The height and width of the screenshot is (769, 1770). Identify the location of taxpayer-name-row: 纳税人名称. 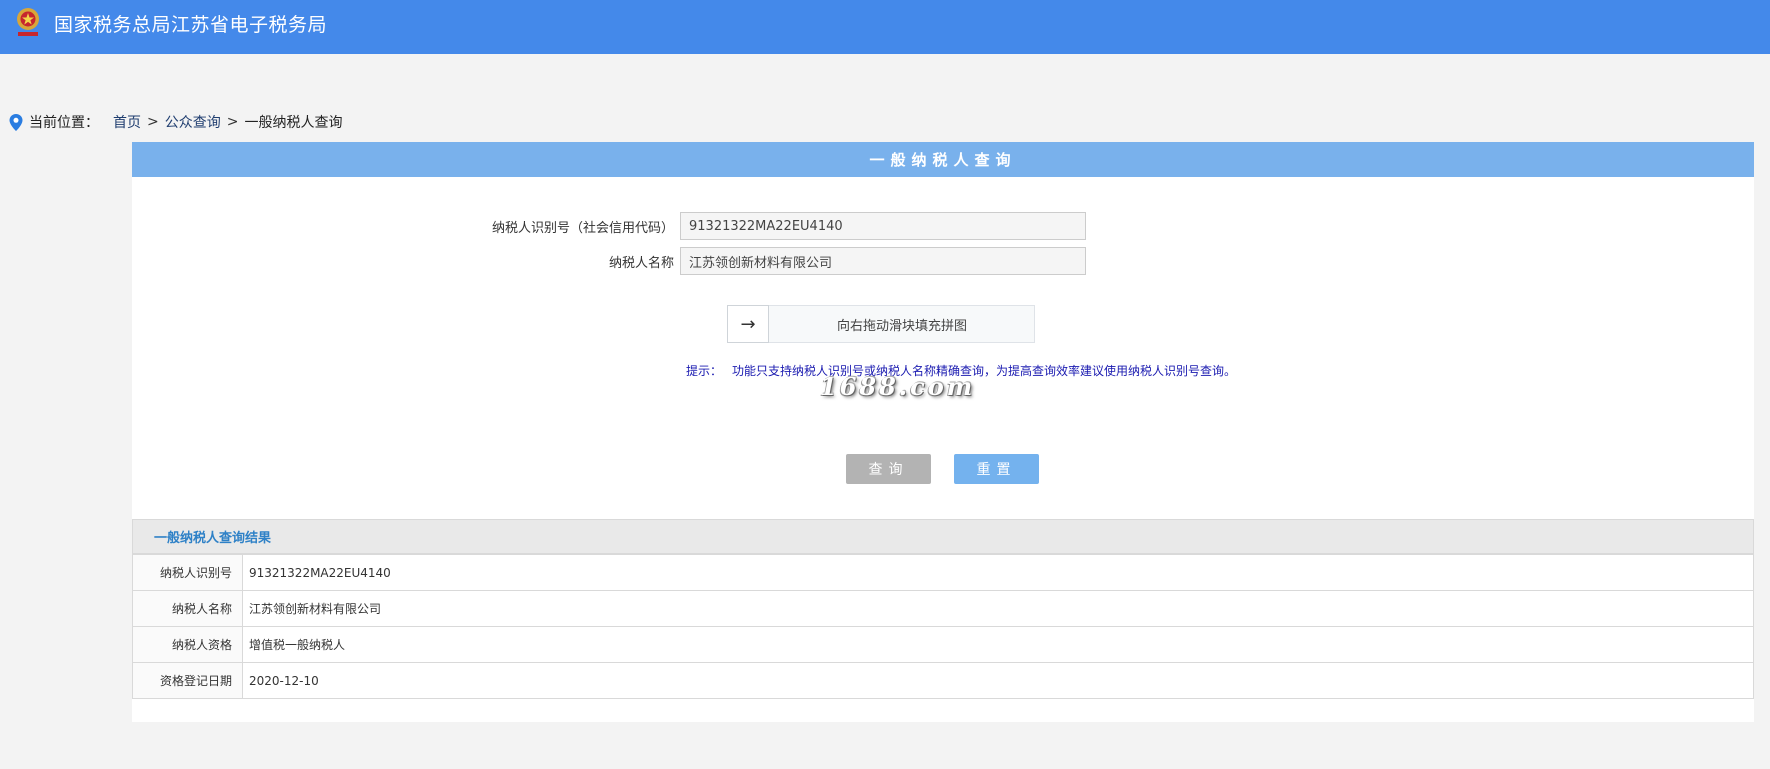
(730, 261).